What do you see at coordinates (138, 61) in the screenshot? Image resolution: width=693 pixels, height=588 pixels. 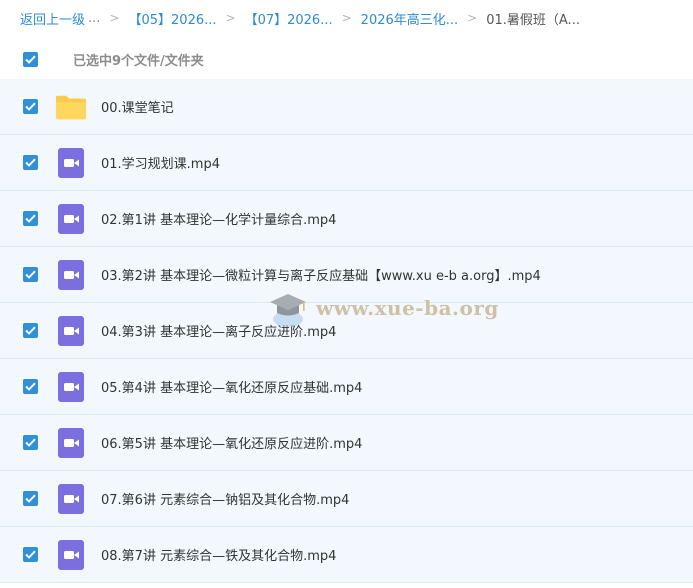 I see `selection-count-label: 已选中9个文件/文件夹` at bounding box center [138, 61].